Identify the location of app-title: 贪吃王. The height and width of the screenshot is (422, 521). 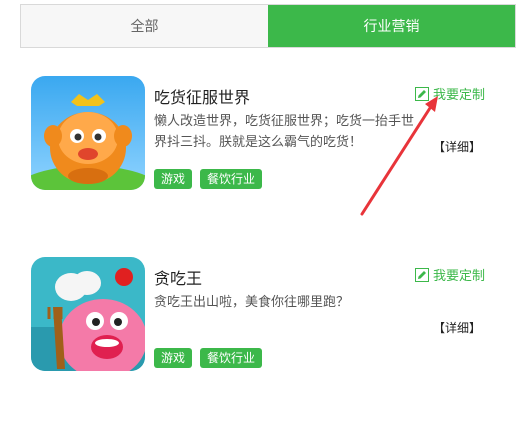
(178, 277).